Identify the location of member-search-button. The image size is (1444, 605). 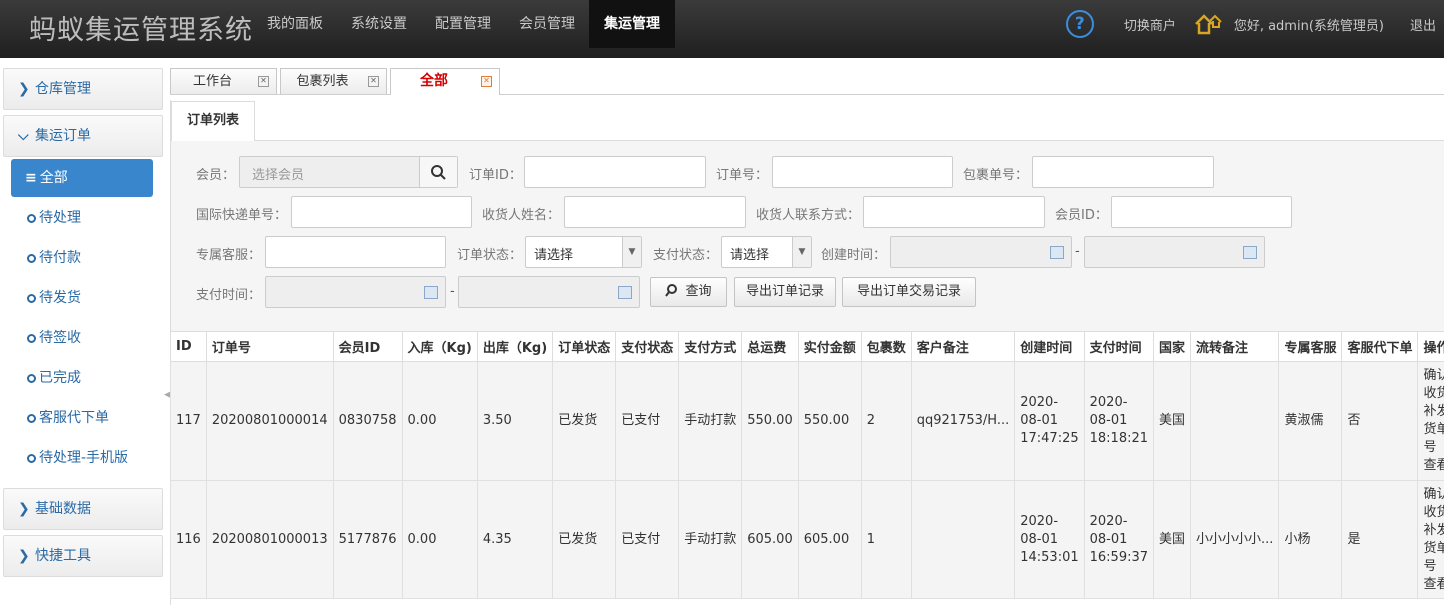
(438, 172).